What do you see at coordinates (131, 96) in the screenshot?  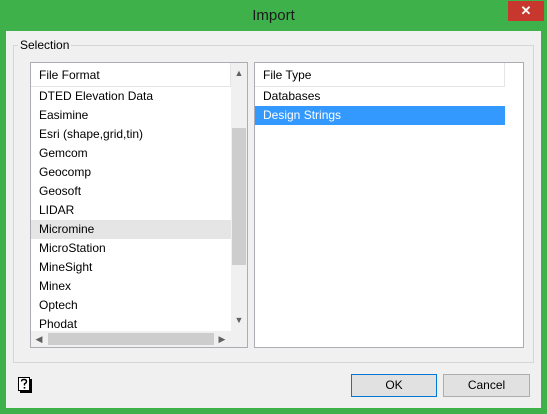 I see `file-format-item: DTED Elevation Data` at bounding box center [131, 96].